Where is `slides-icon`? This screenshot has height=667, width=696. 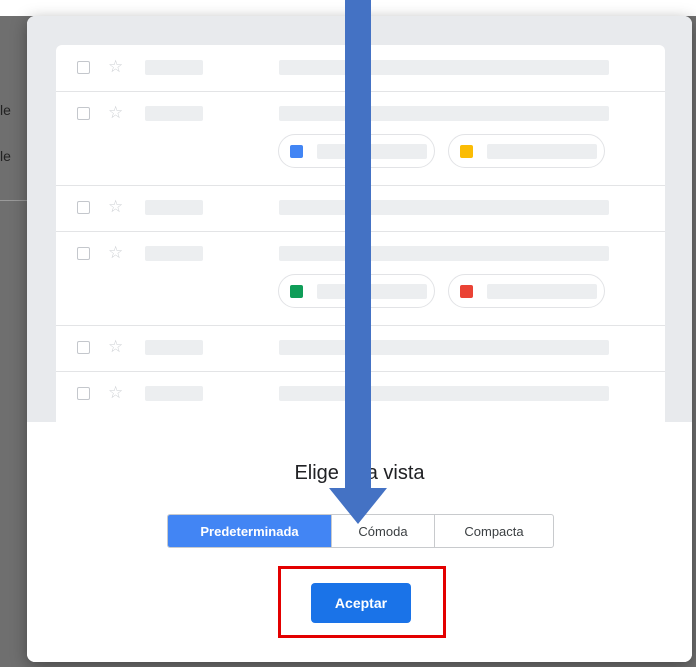 slides-icon is located at coordinates (466, 151).